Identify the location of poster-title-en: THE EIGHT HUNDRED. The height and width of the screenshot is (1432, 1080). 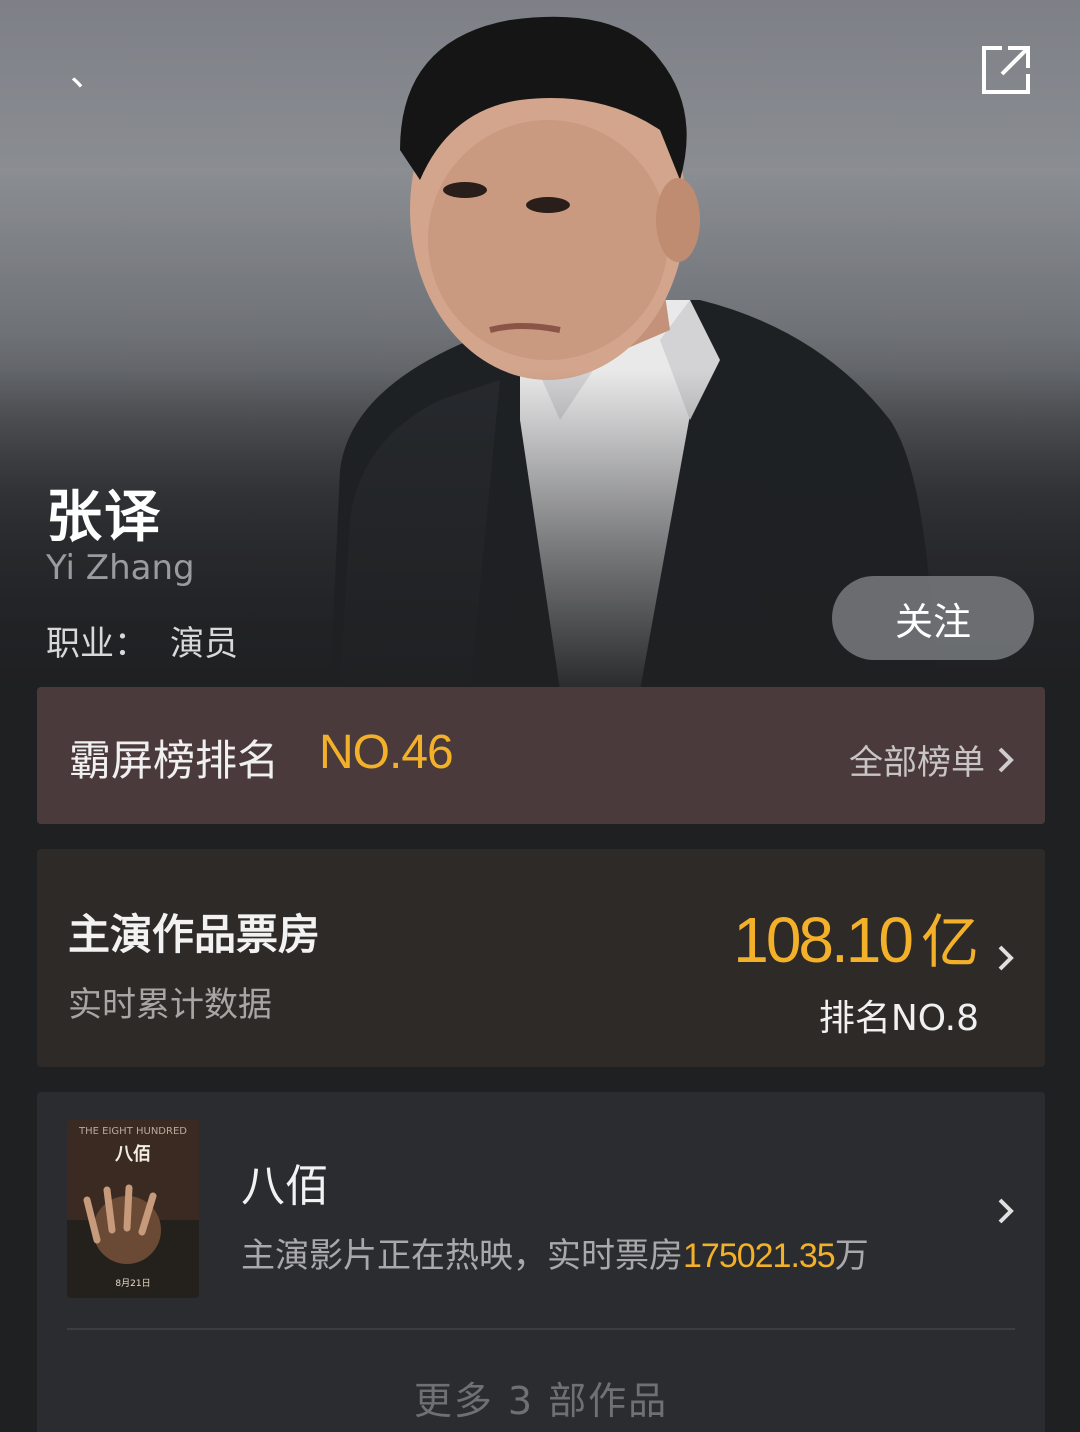
(132, 1131).